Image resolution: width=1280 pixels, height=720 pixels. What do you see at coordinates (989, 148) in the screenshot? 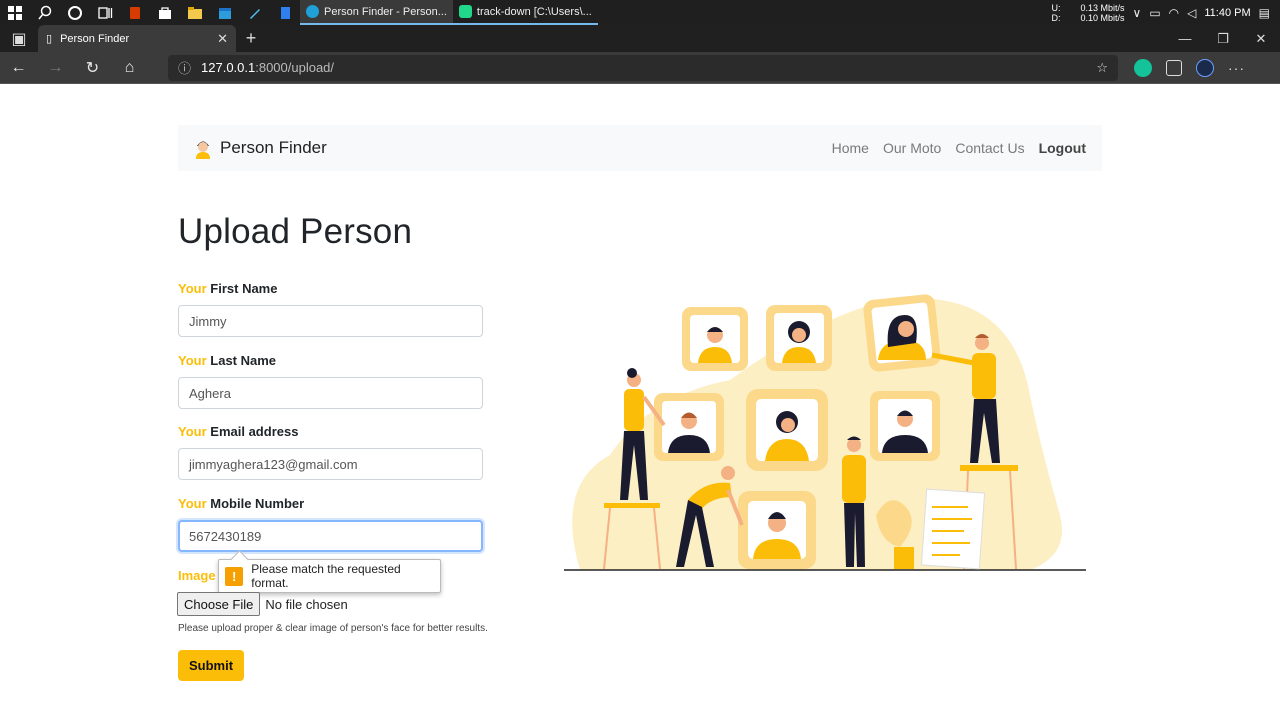
I see `nav-contact-link: Contact Us` at bounding box center [989, 148].